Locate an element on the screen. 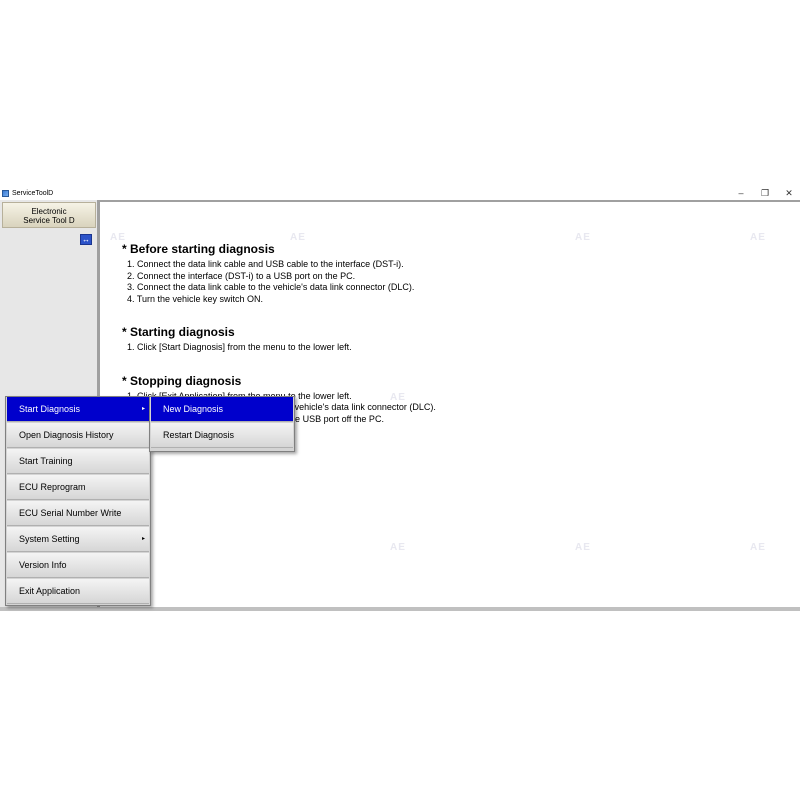  section-title: * Starting diagnosis is located at coordinates (178, 332).